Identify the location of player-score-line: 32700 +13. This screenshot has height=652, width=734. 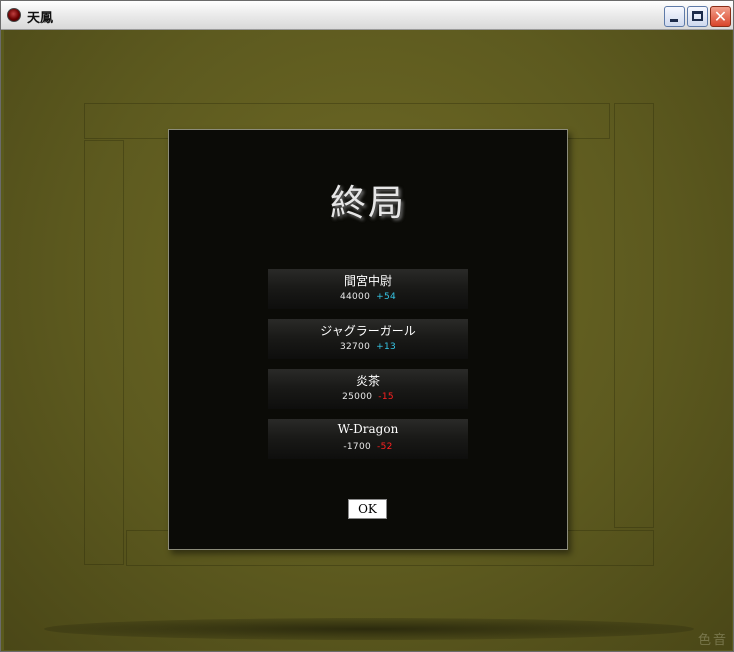
(368, 347).